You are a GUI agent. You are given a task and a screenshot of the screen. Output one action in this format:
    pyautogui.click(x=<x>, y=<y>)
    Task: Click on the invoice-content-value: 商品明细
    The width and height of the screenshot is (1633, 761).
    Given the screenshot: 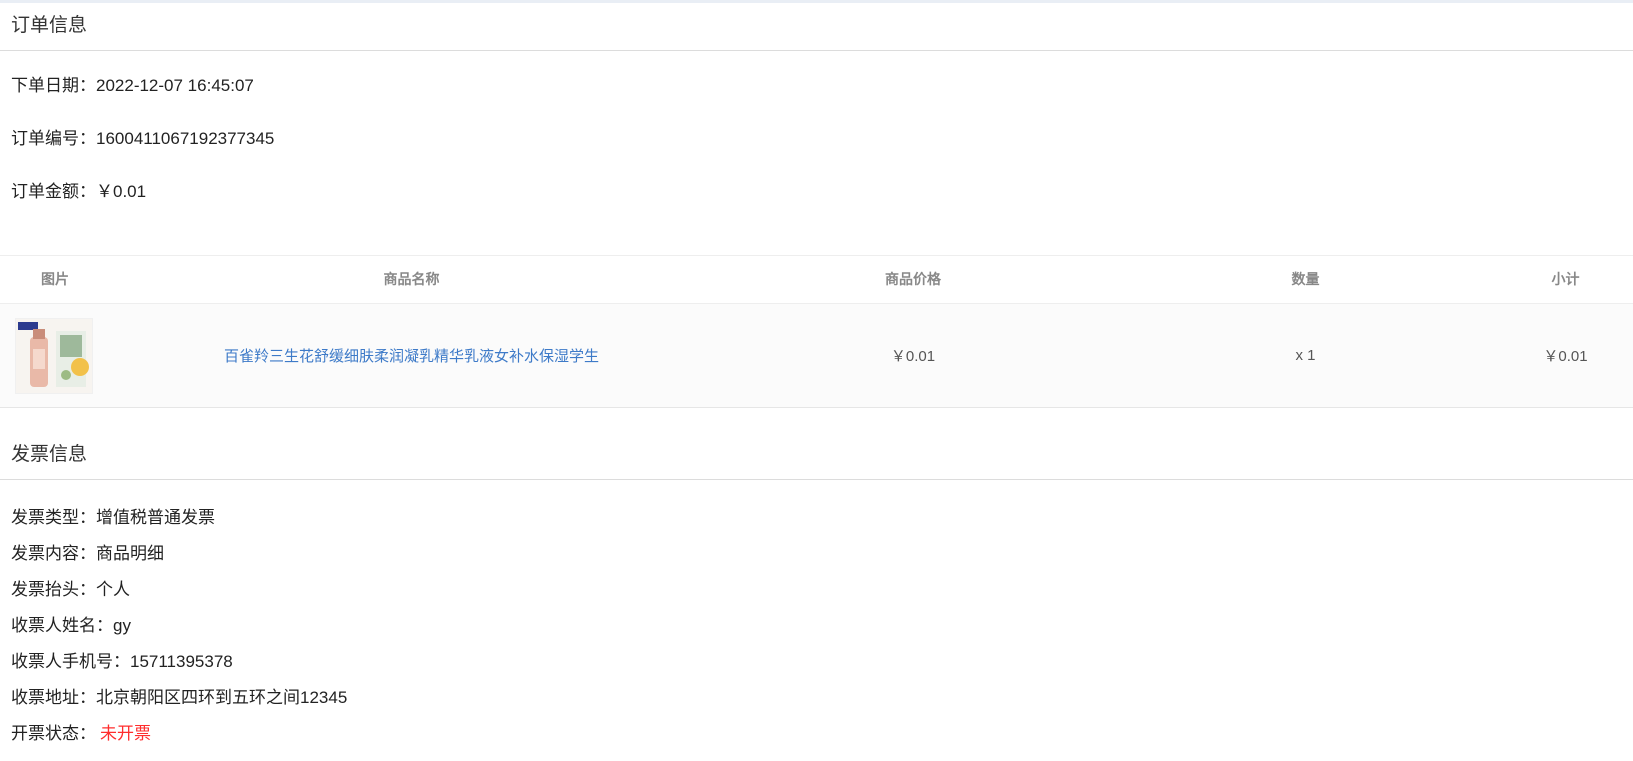 What is the action you would take?
    pyautogui.click(x=130, y=553)
    